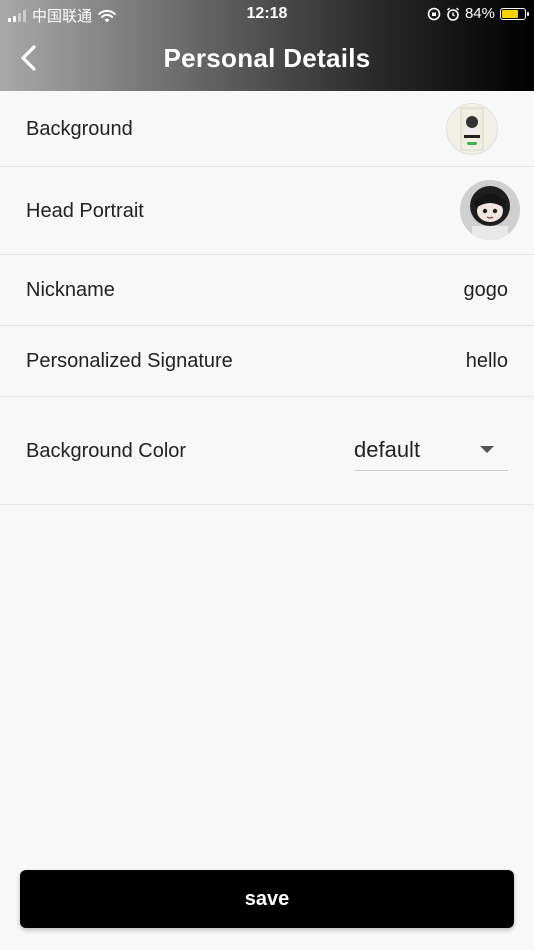 The height and width of the screenshot is (950, 534). What do you see at coordinates (79, 129) in the screenshot?
I see `background-label: Background` at bounding box center [79, 129].